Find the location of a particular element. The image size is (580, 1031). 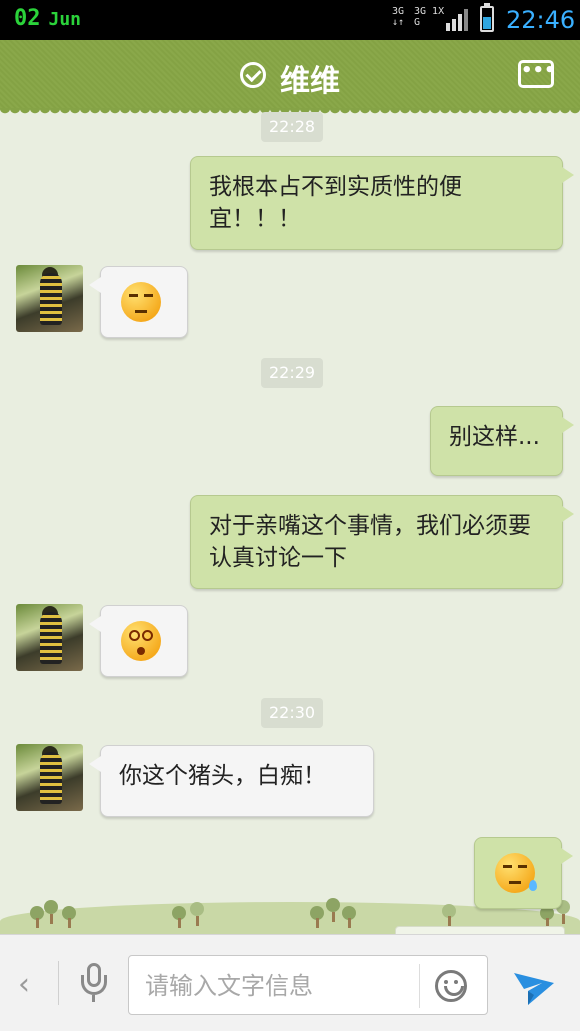

network-3g-label: 3G is located at coordinates (398, 11).